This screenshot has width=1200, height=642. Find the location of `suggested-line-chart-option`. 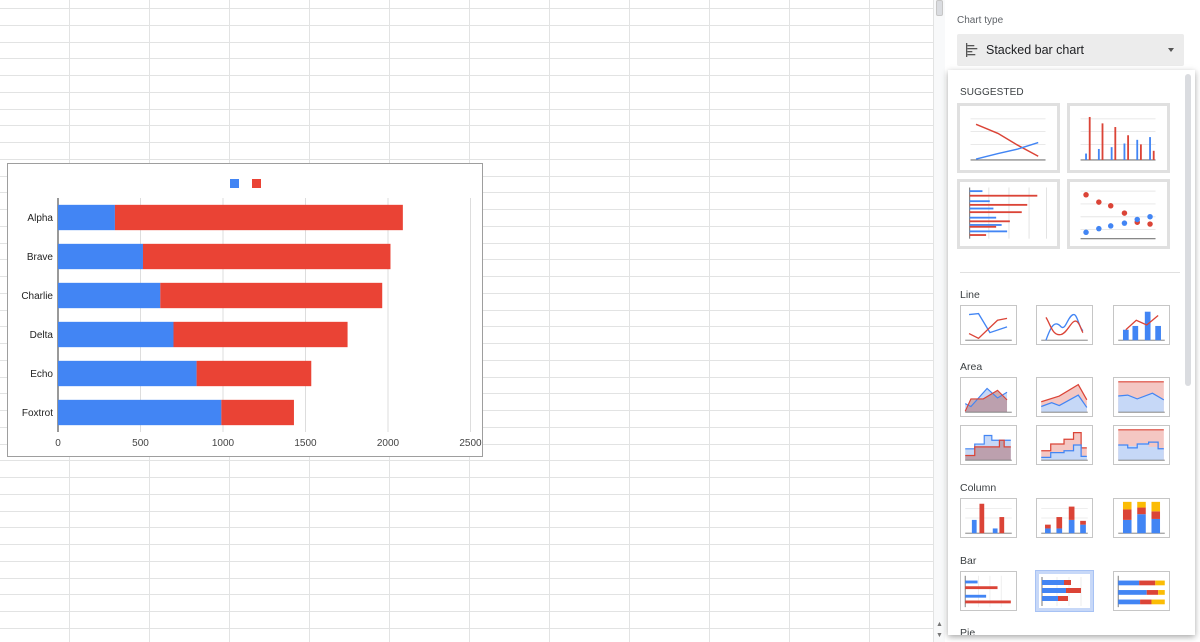

suggested-line-chart-option is located at coordinates (1008, 138).